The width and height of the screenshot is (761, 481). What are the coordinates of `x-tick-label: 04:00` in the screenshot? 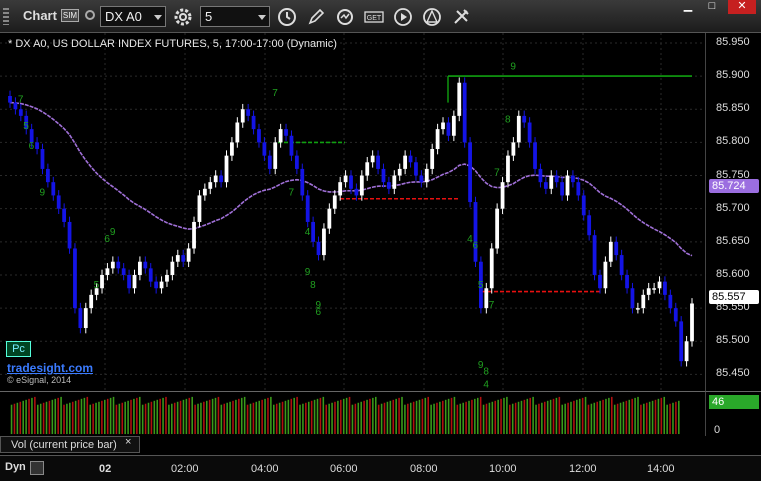 It's located at (265, 469).